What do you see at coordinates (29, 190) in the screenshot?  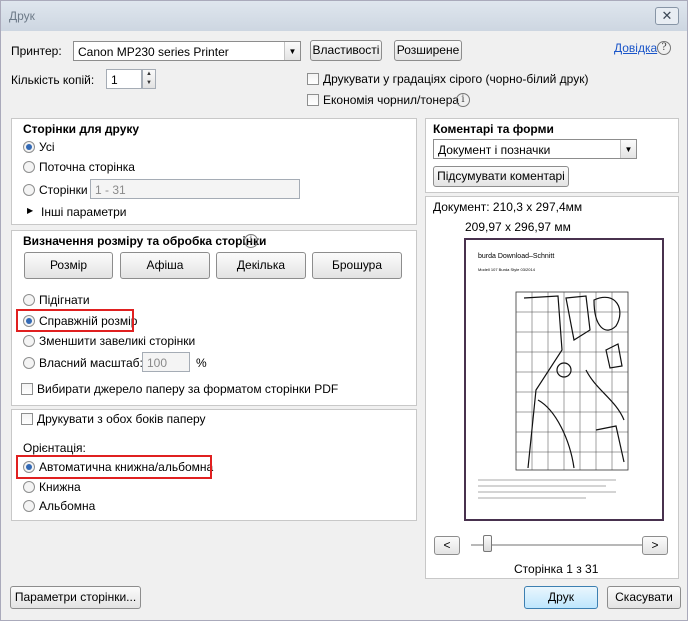 I see `pages-range-radio` at bounding box center [29, 190].